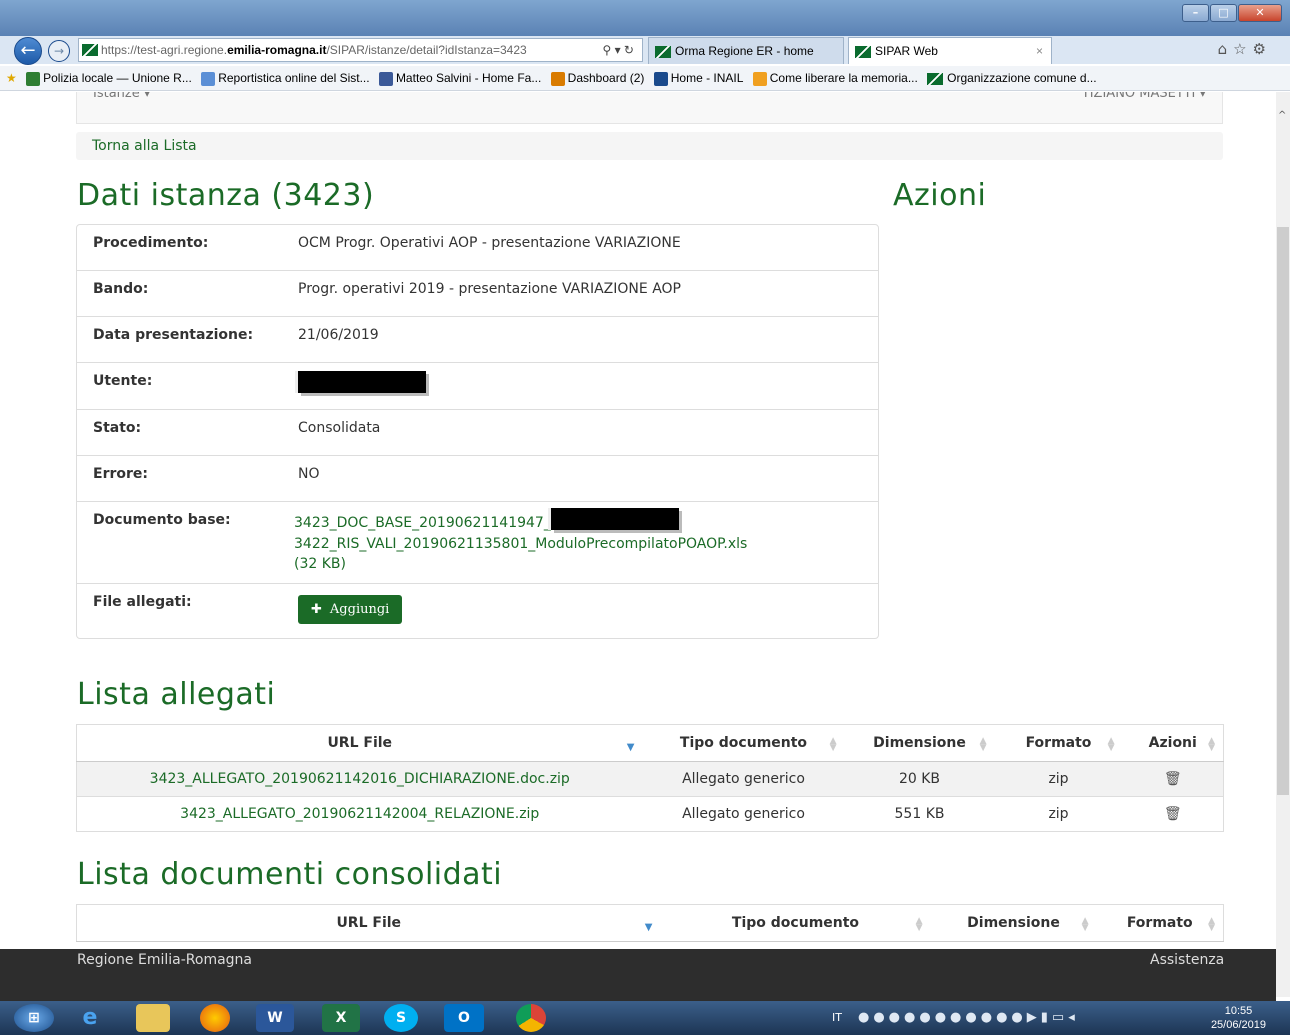 Image resolution: width=1290 pixels, height=1035 pixels. Describe the element at coordinates (638, 975) in the screenshot. I see `page-footer: Regione Emilia-Romagna Assistenza` at that location.